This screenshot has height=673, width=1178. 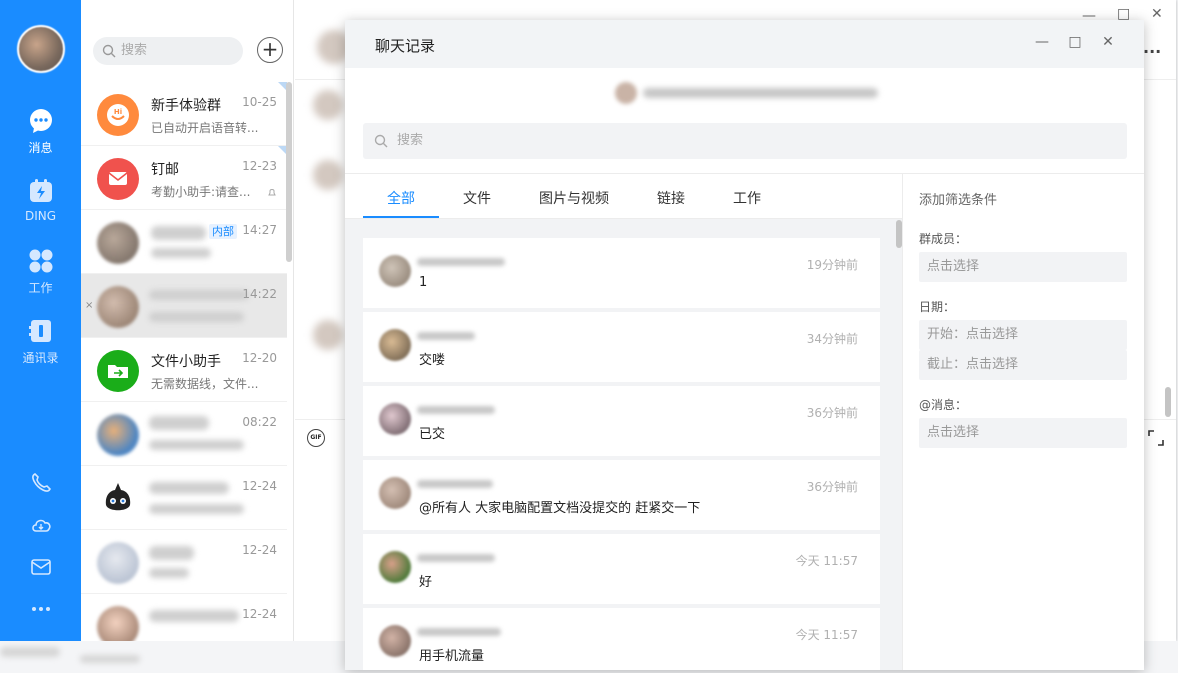 I want to click on nav-label: 消息, so click(x=40, y=148).